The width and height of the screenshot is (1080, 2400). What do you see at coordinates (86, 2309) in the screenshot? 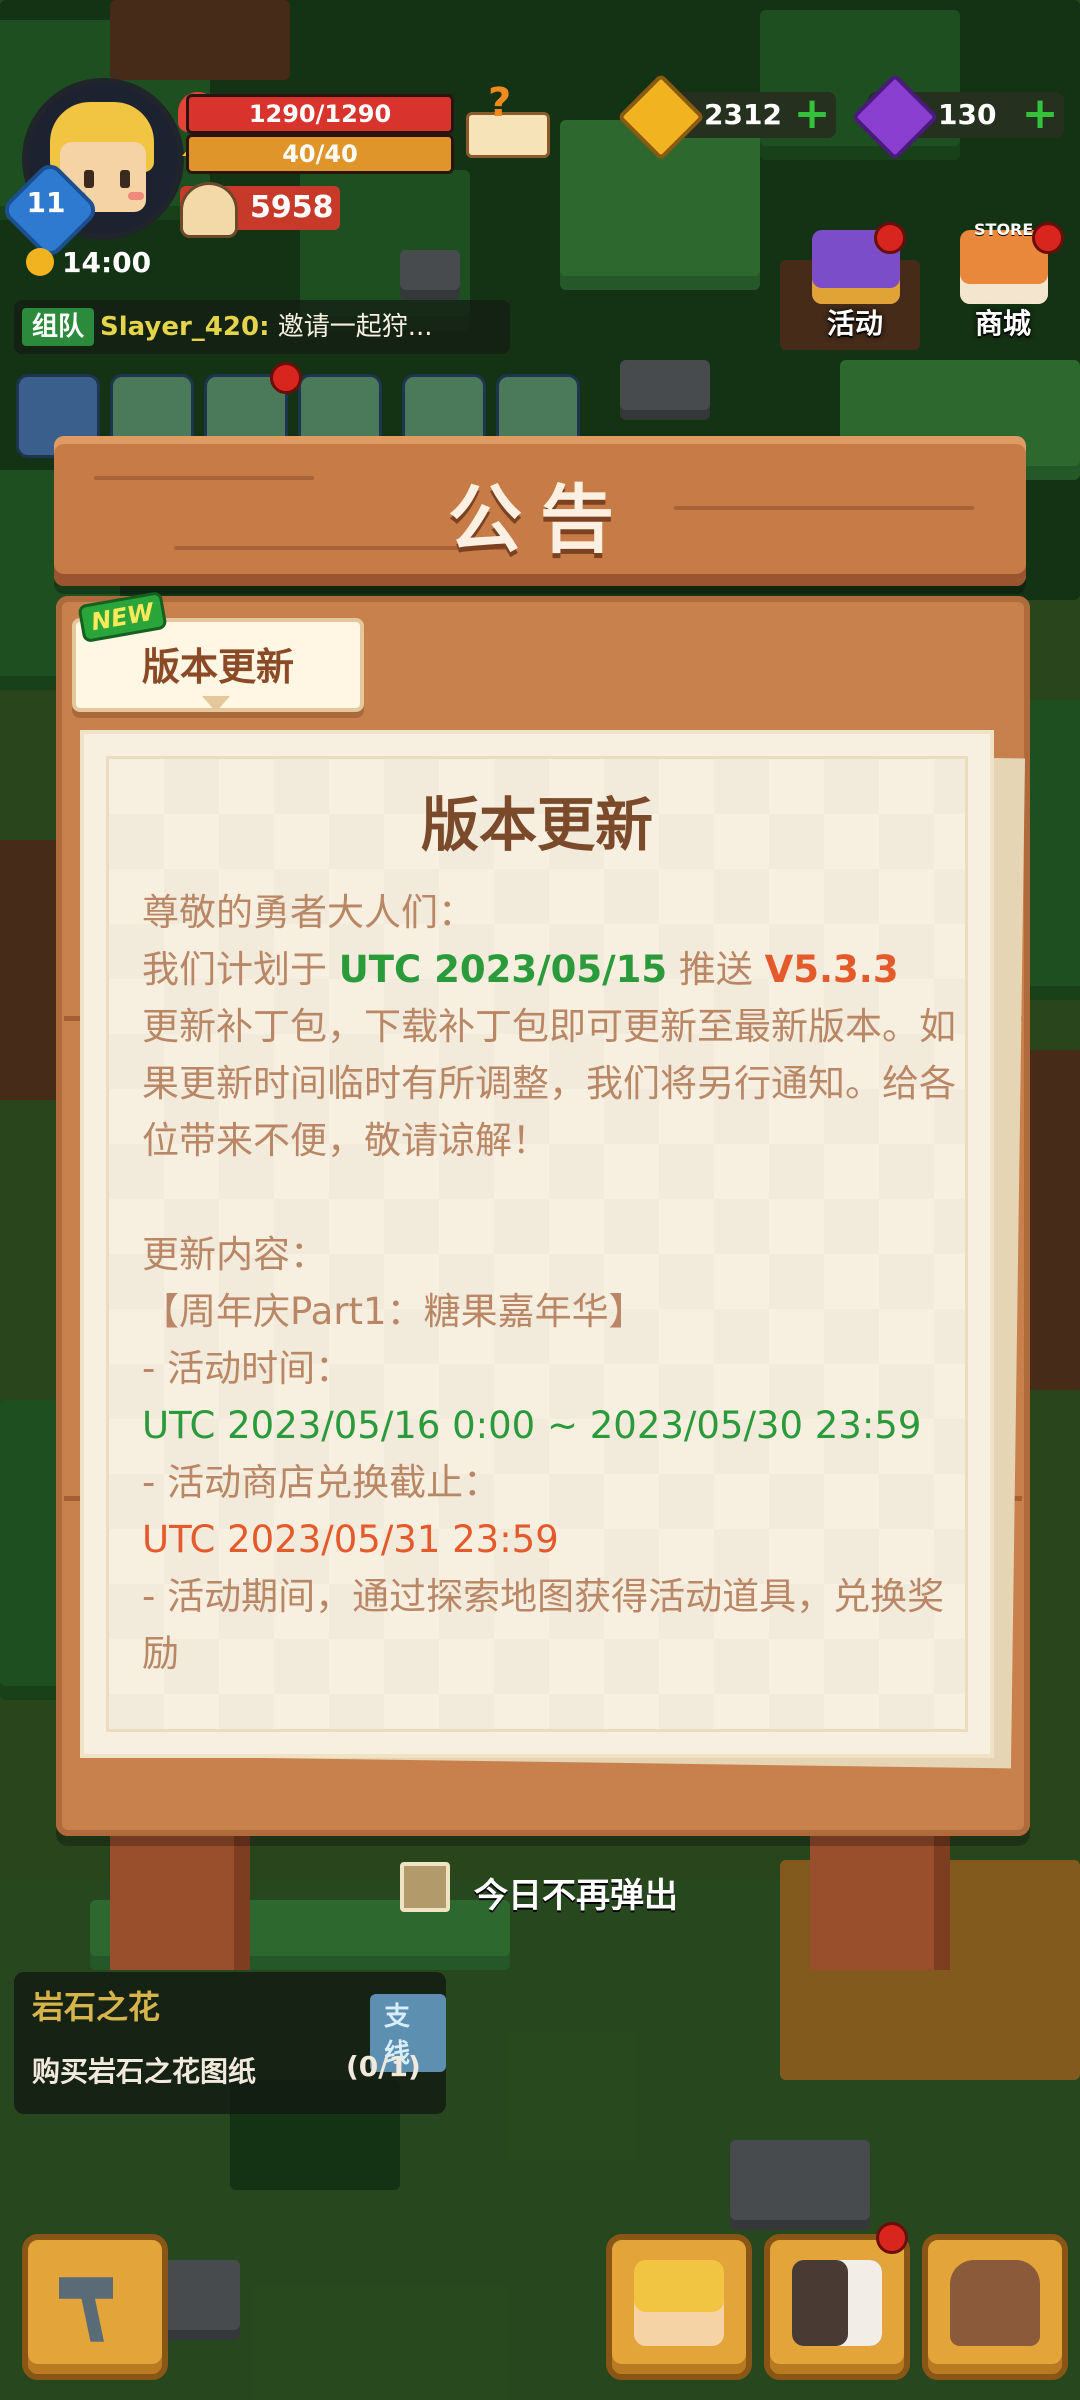
I see `hammer-icon` at bounding box center [86, 2309].